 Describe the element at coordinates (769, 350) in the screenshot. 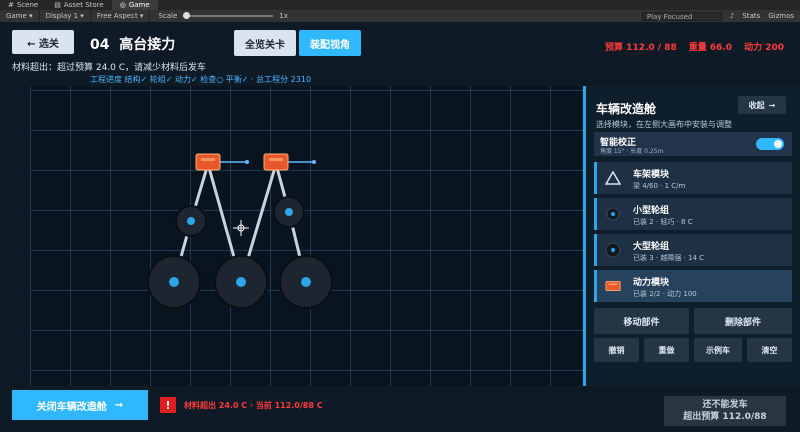

I see `clear-button: 清空` at that location.